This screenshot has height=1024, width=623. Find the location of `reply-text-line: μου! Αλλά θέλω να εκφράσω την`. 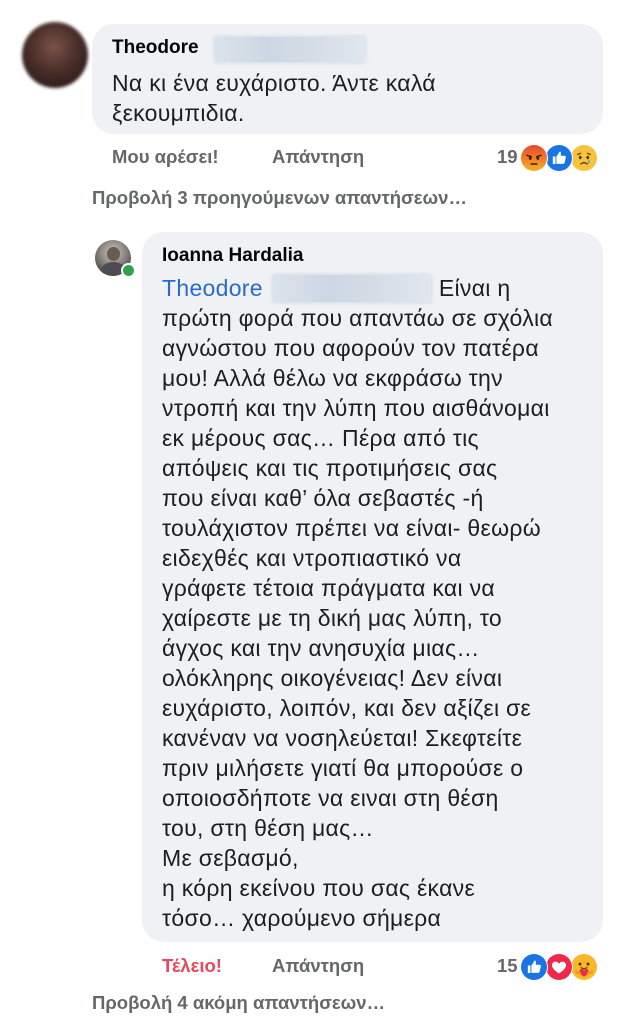

reply-text-line: μου! Αλλά θέλω να εκφράσω την is located at coordinates (332, 378).